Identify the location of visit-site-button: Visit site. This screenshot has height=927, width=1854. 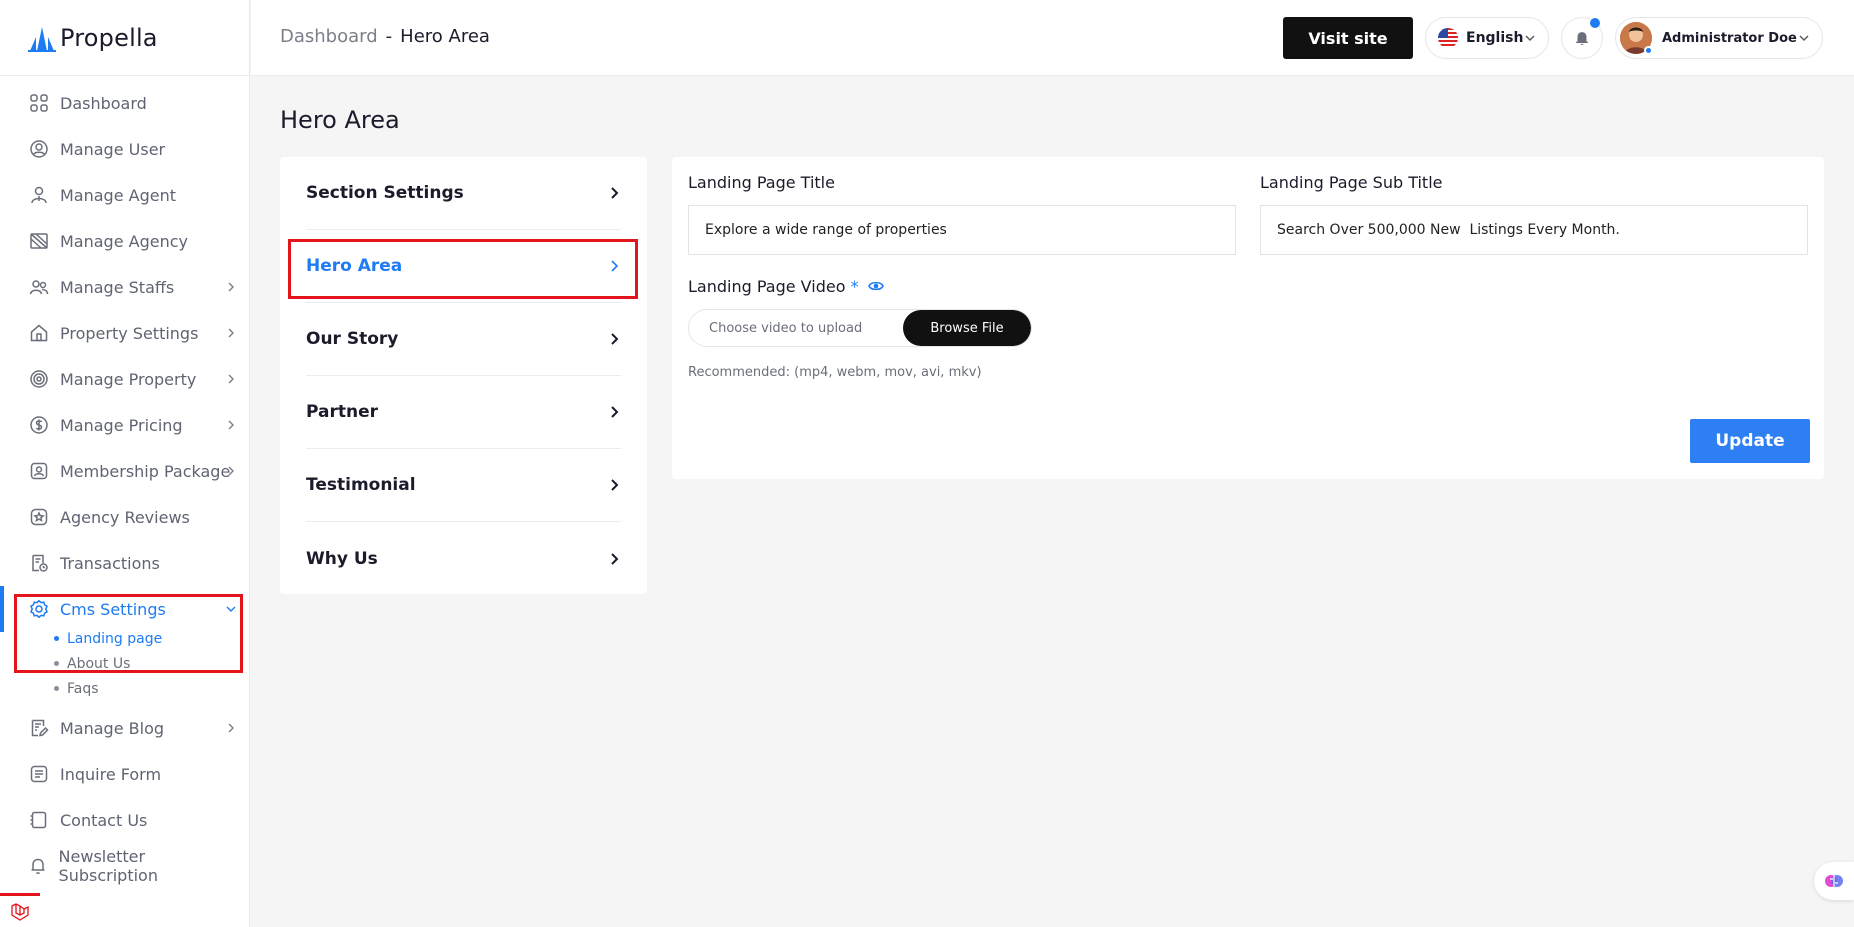
(1348, 38).